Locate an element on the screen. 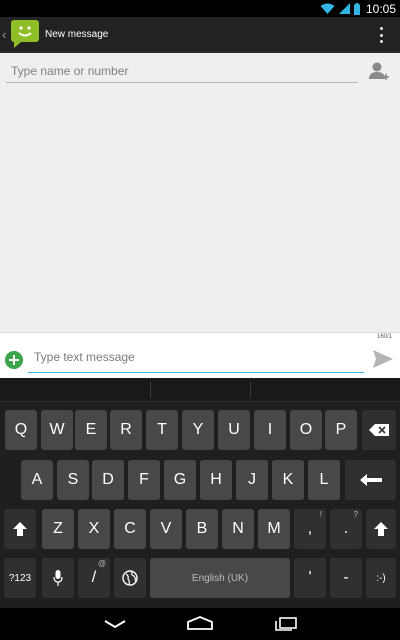  key-q: Q is located at coordinates (21, 430).